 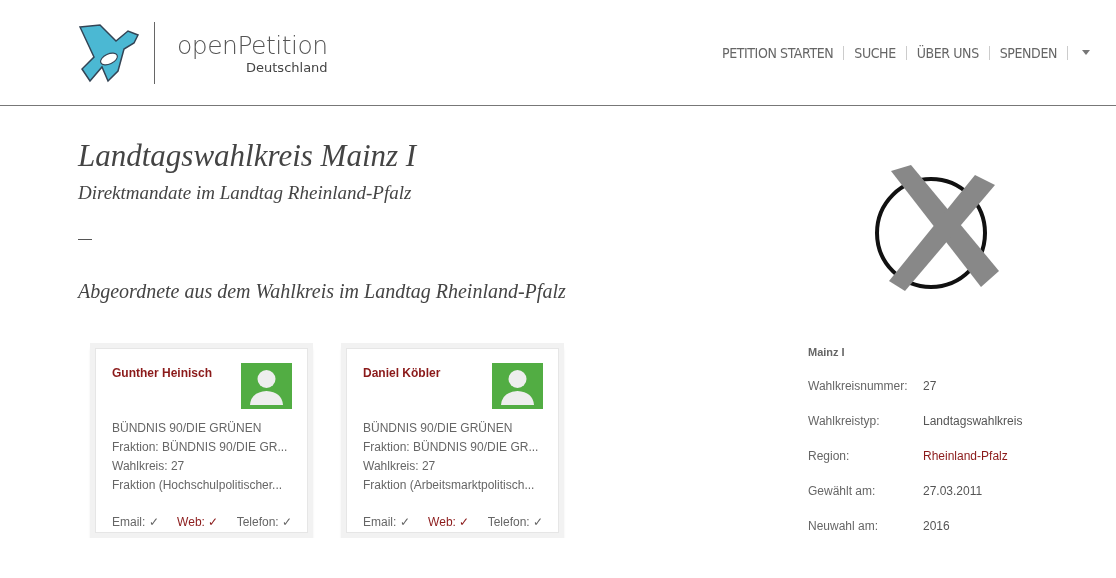 What do you see at coordinates (162, 373) in the screenshot?
I see `representative-name: Gunther Heinisch` at bounding box center [162, 373].